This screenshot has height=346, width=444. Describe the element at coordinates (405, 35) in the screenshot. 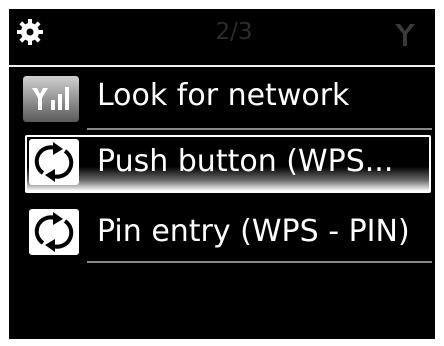

I see `antenna-icon` at that location.